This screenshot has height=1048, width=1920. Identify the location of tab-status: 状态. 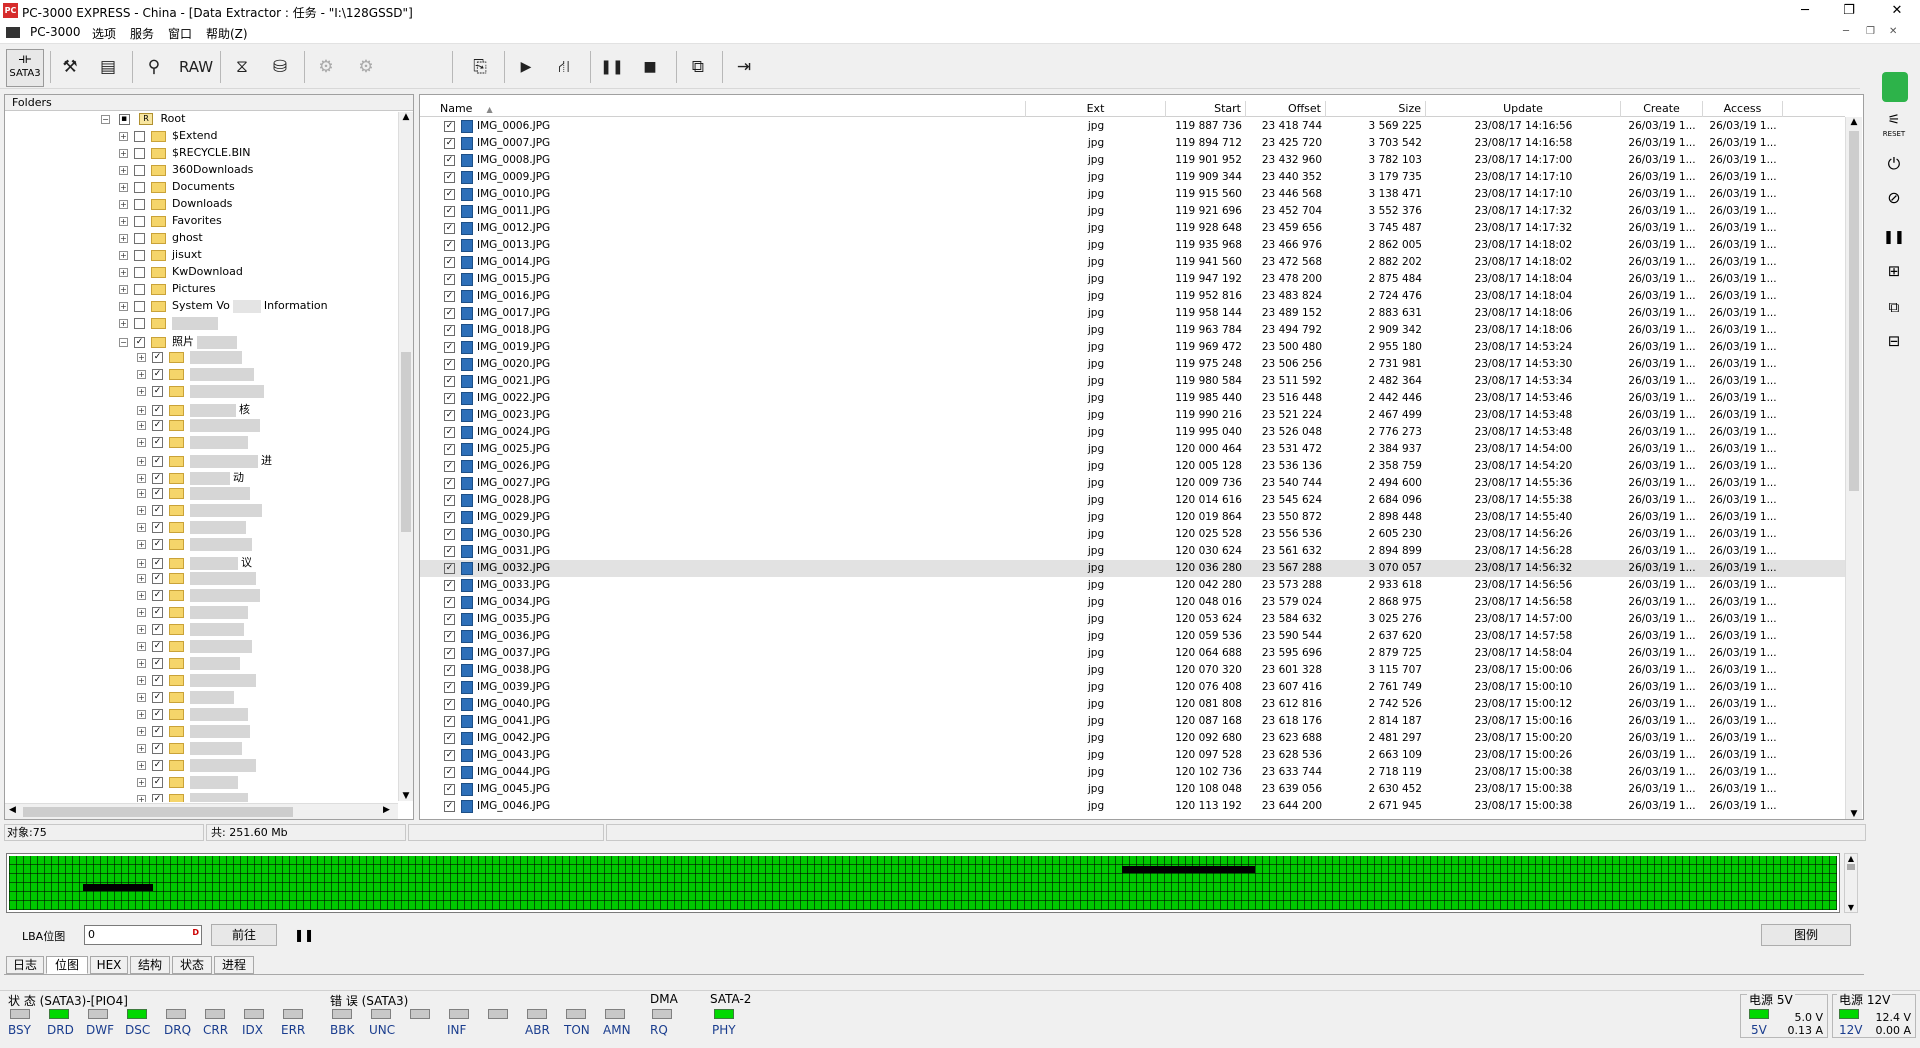
(192, 965).